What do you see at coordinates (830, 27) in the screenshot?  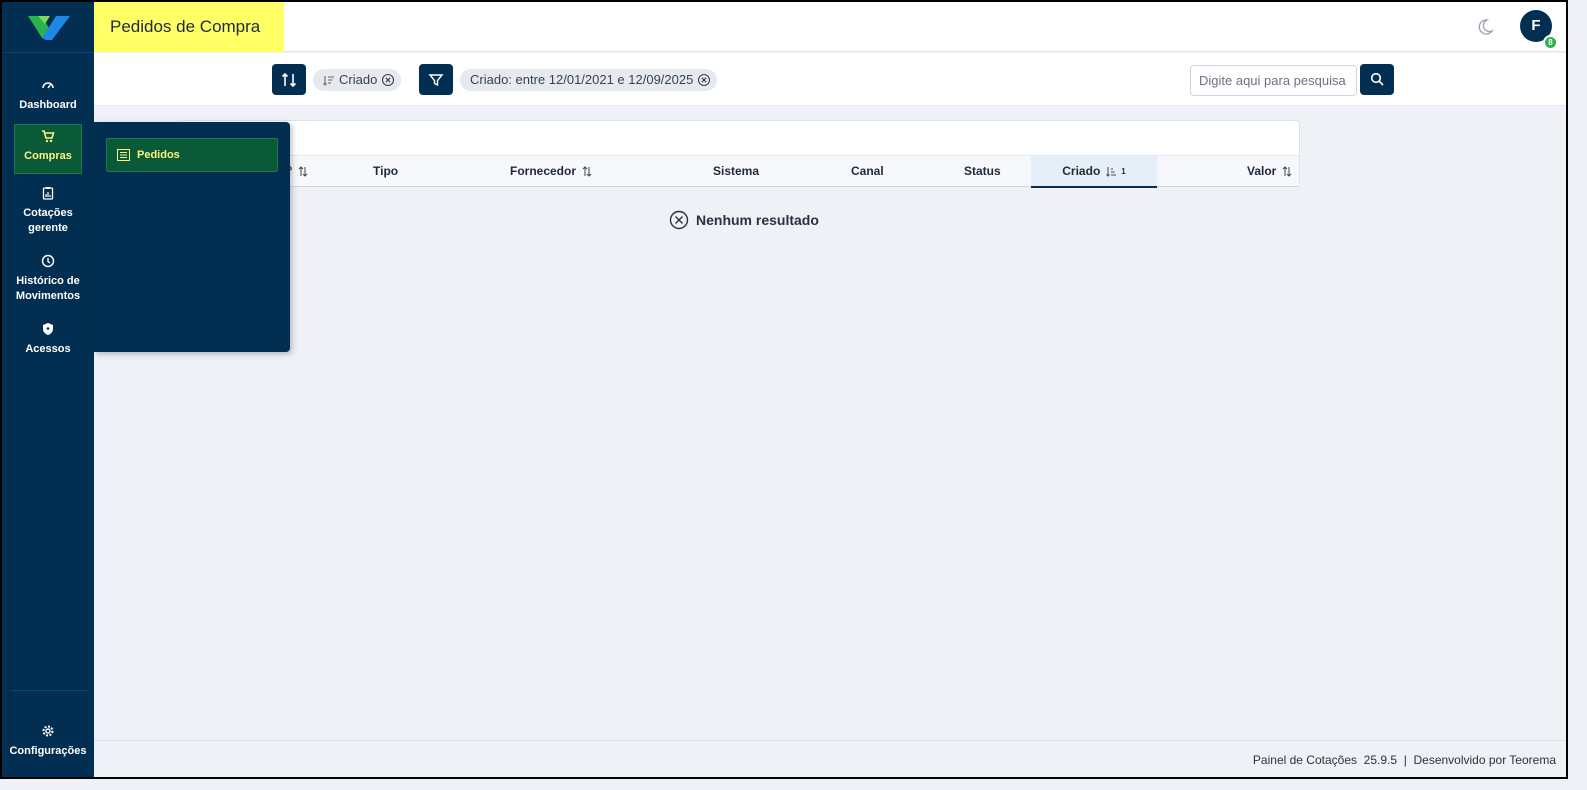 I see `header: Pedidos de Compra F 8` at bounding box center [830, 27].